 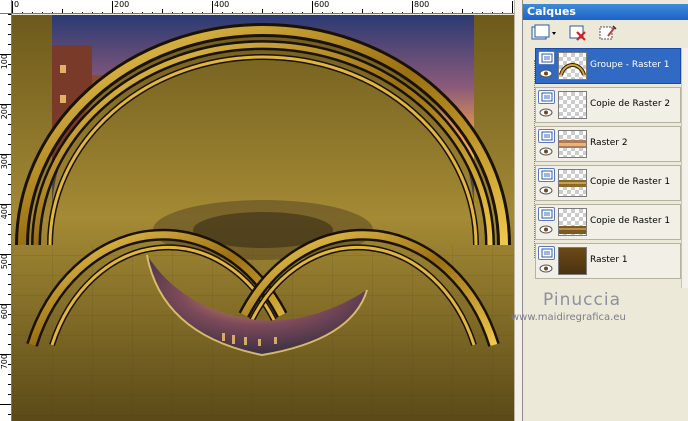 What do you see at coordinates (630, 65) in the screenshot?
I see `layer-name: Groupe - Raster 1` at bounding box center [630, 65].